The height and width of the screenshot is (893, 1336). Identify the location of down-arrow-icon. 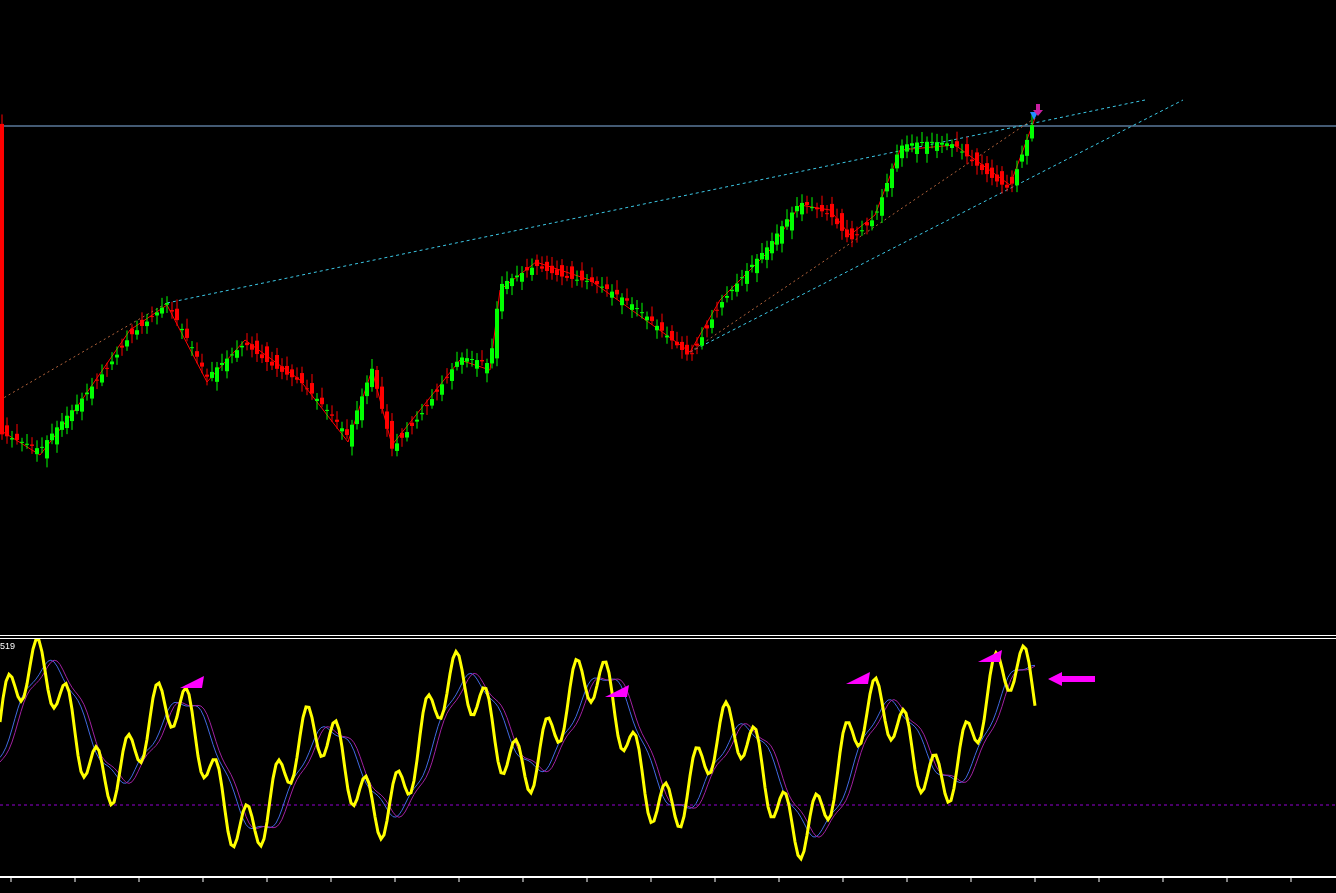
(1038, 110).